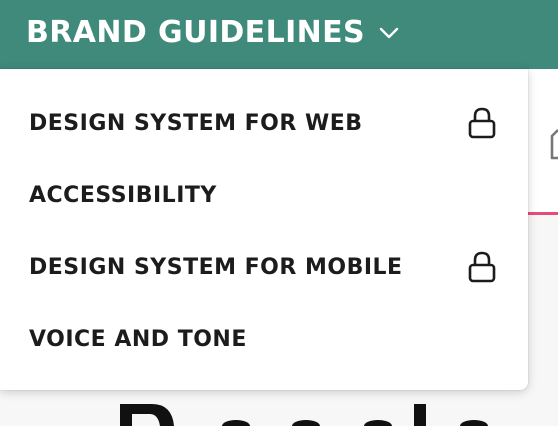 The height and width of the screenshot is (426, 558). I want to click on menu-item-label: VOICE AND TONE, so click(138, 339).